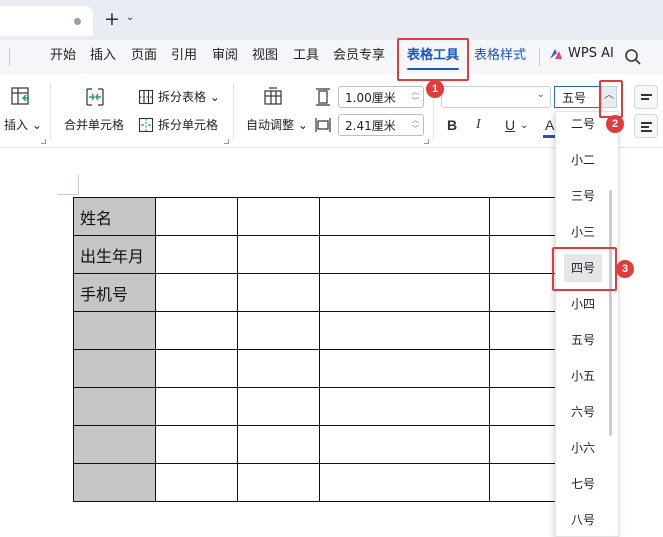 The width and height of the screenshot is (663, 537). I want to click on font-size-option: 小六, so click(583, 448).